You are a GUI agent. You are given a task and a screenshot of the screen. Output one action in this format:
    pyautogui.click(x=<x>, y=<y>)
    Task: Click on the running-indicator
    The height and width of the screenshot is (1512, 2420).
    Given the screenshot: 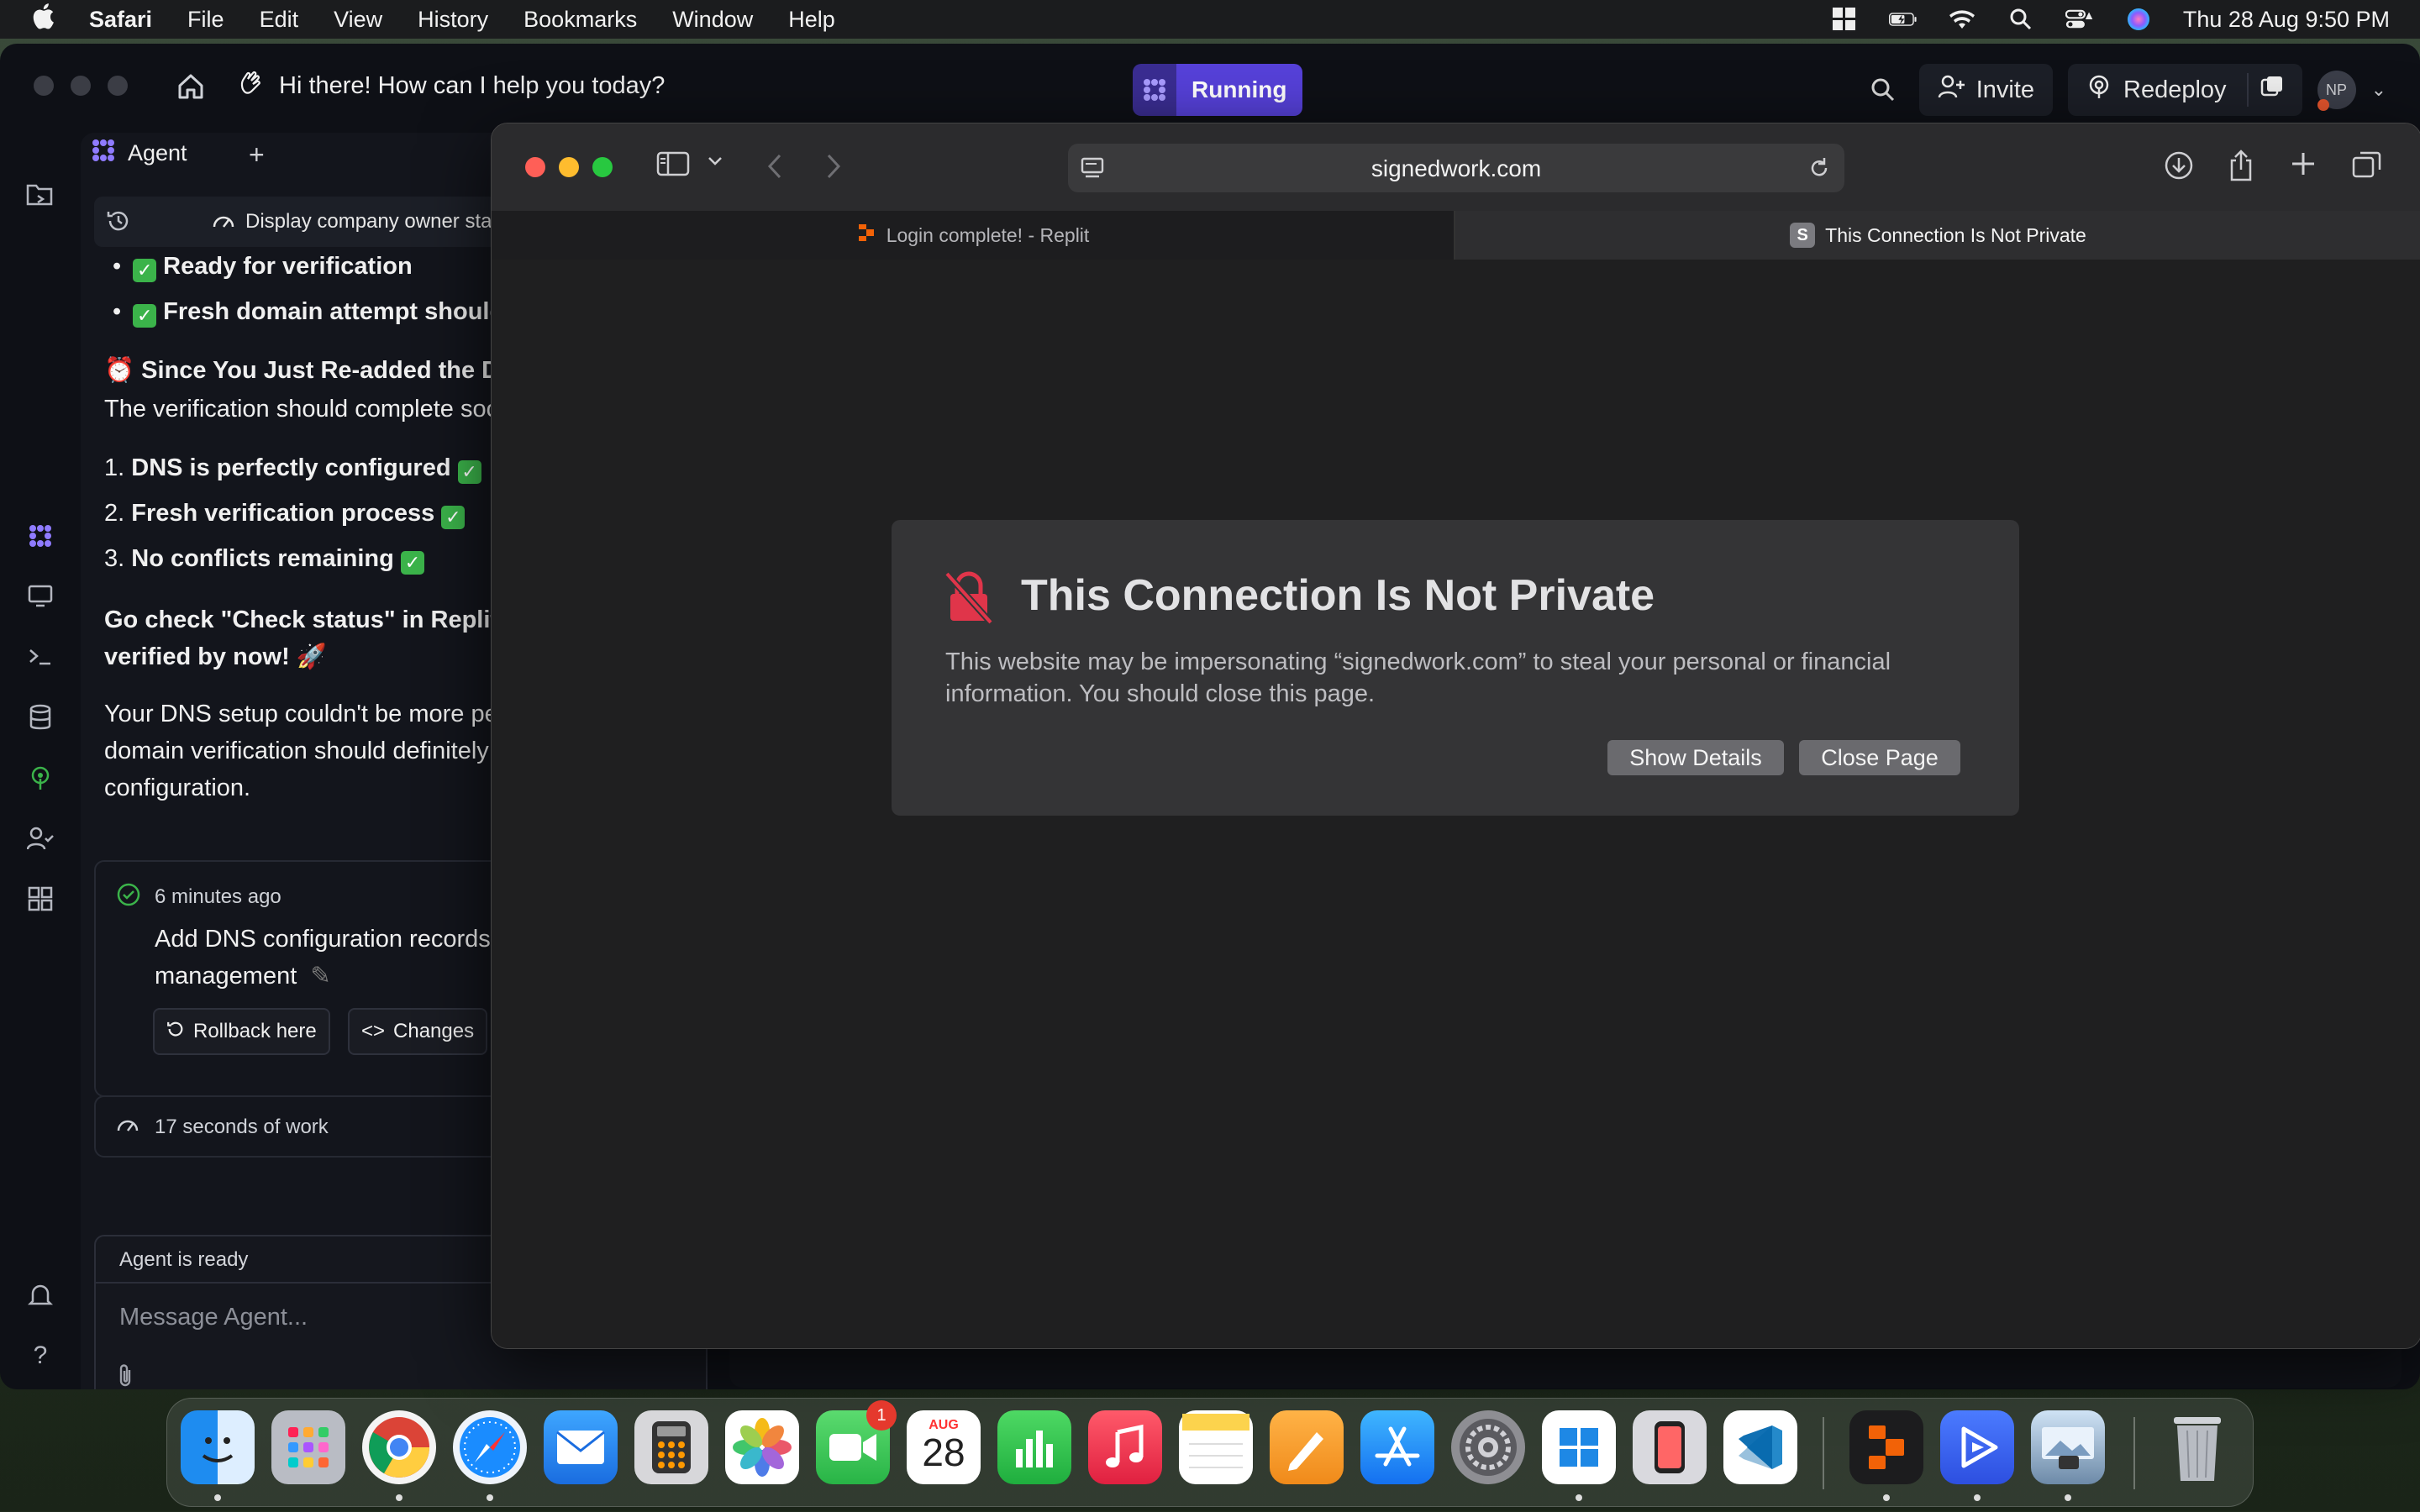 What is the action you would take?
    pyautogui.click(x=399, y=1497)
    